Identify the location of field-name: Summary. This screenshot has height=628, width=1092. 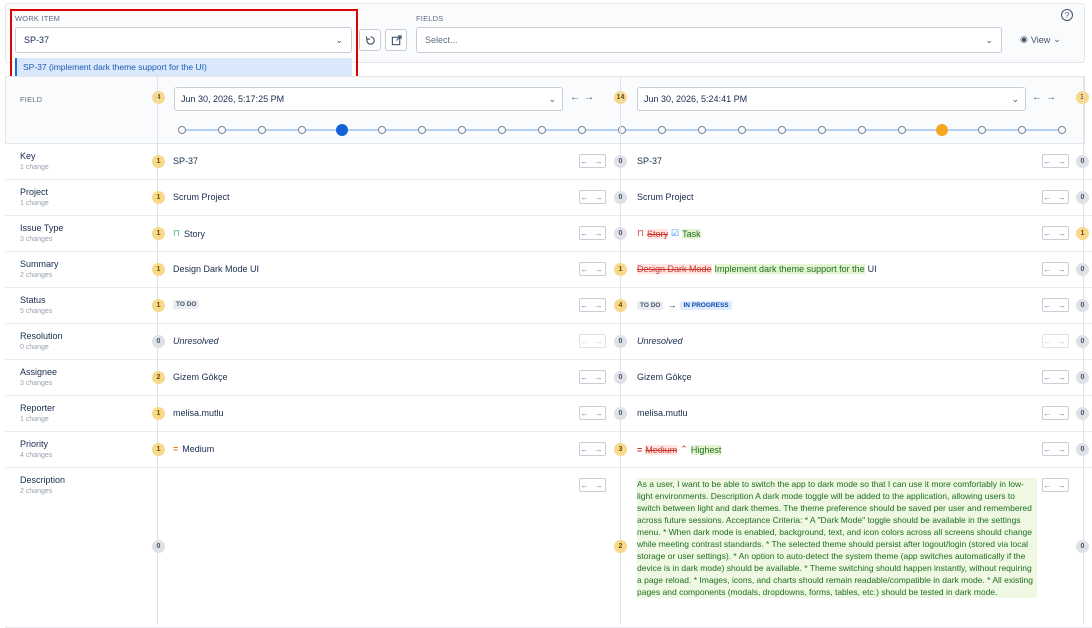
(39, 264).